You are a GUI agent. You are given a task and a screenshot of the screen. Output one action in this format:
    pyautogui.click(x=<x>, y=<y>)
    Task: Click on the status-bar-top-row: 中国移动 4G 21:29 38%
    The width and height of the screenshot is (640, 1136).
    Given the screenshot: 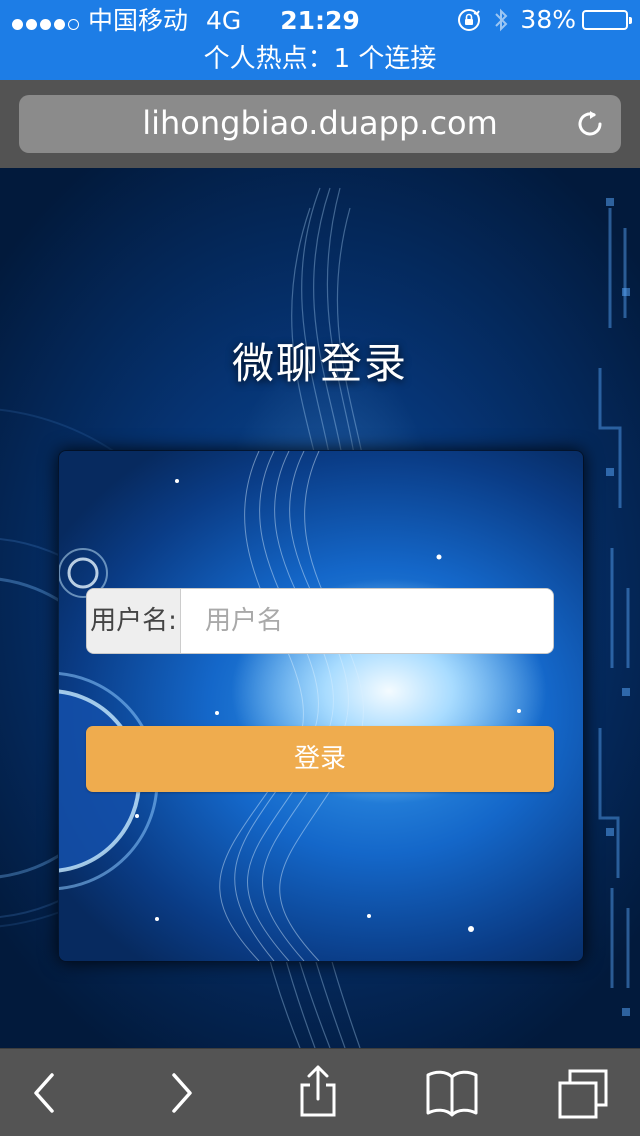 What is the action you would take?
    pyautogui.click(x=320, y=20)
    